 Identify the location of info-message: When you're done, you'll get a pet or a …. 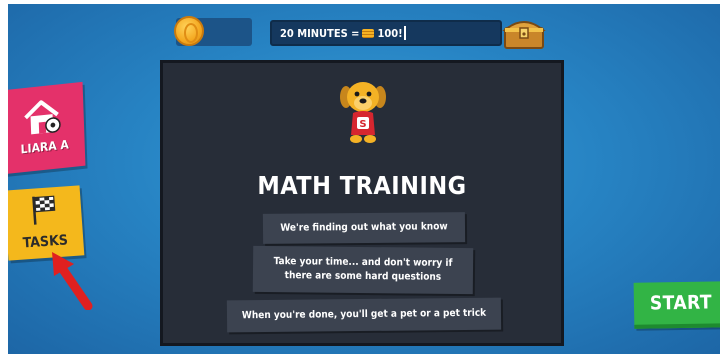
(364, 315).